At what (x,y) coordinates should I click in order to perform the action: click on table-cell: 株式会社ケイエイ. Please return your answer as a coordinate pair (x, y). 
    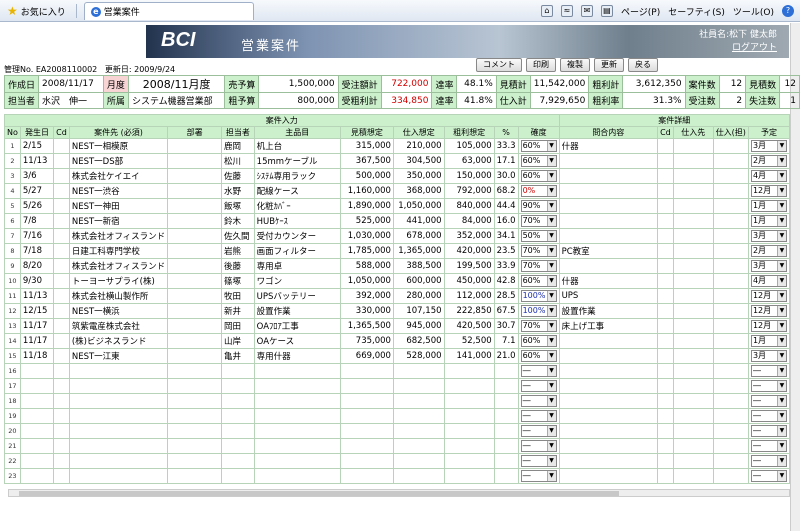
    Looking at the image, I should click on (118, 176).